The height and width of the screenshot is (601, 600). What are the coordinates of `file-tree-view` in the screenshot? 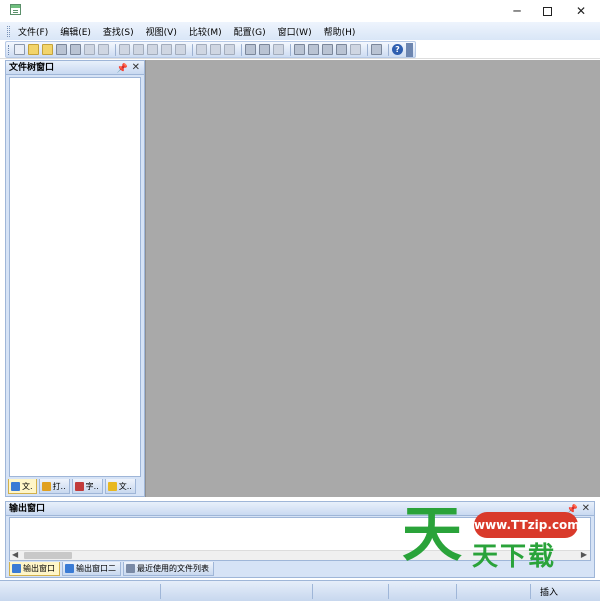 It's located at (75, 277).